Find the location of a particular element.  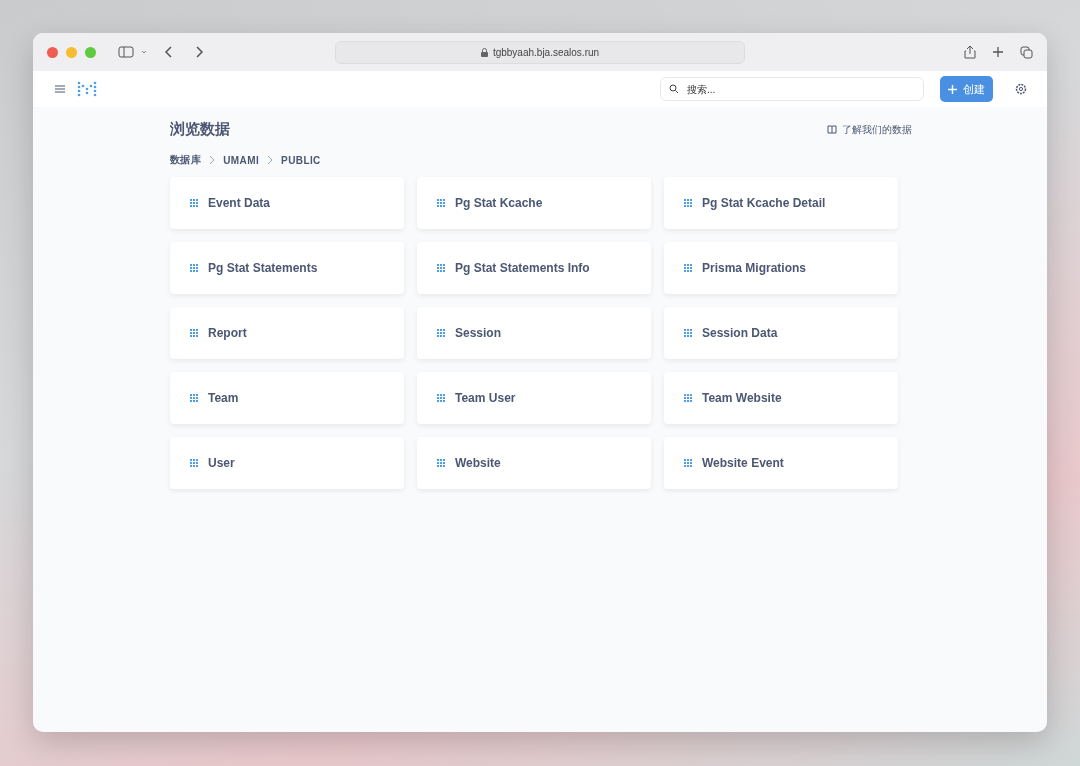

page-title: 浏览数据 is located at coordinates (200, 129).